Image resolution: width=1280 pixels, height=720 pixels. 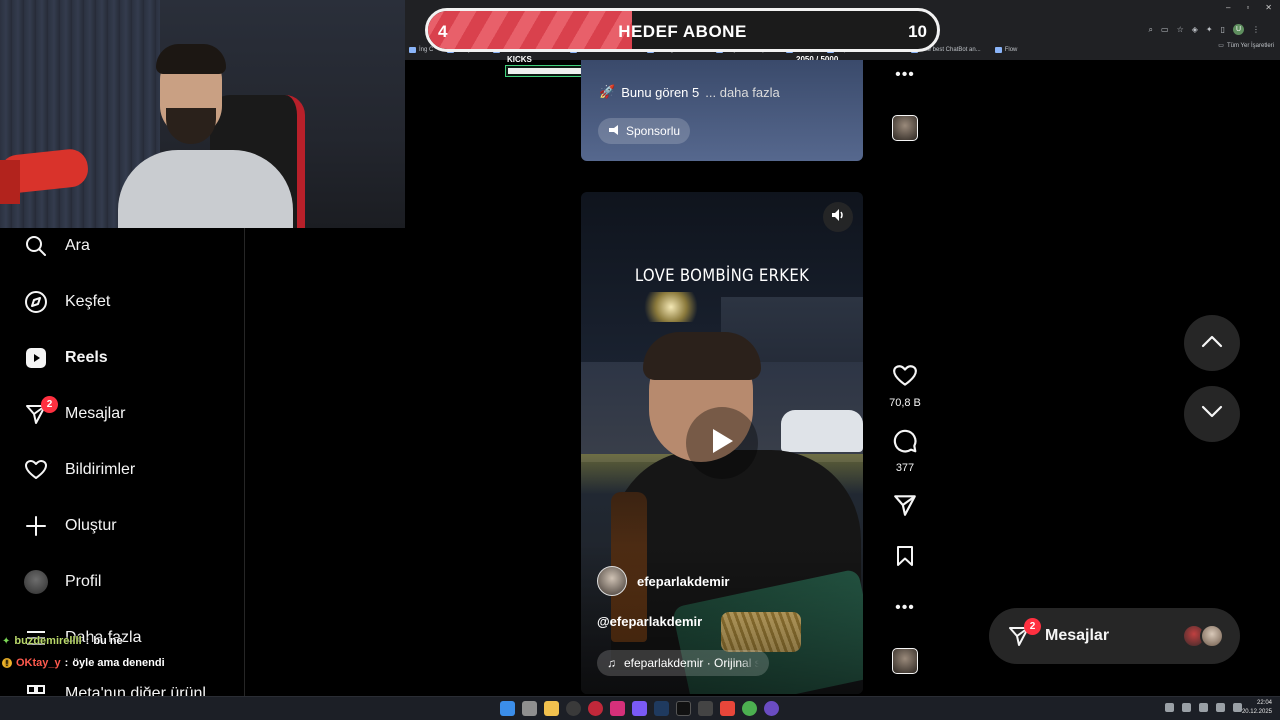 What do you see at coordinates (611, 663) in the screenshot?
I see `music-note-icon: ♫` at bounding box center [611, 663].